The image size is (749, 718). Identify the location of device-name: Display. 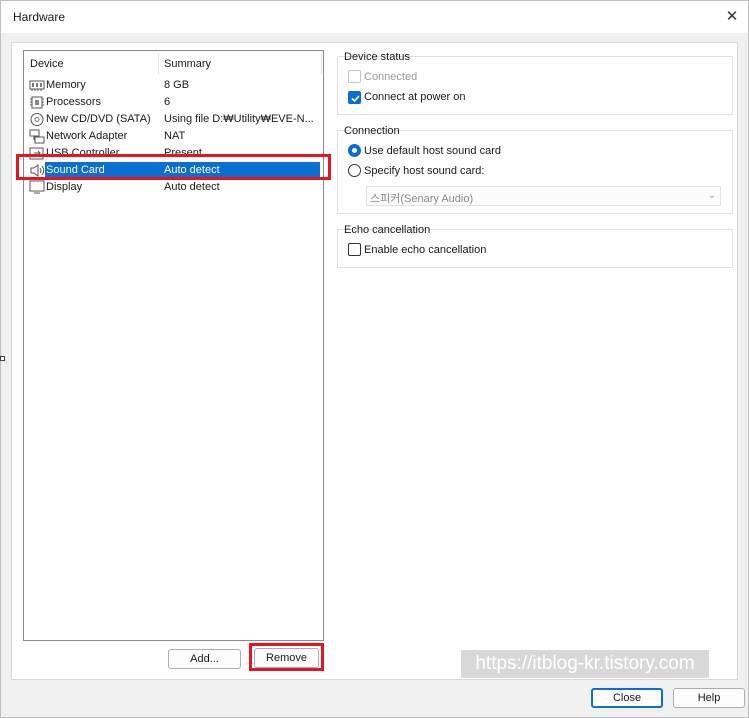
(64, 187).